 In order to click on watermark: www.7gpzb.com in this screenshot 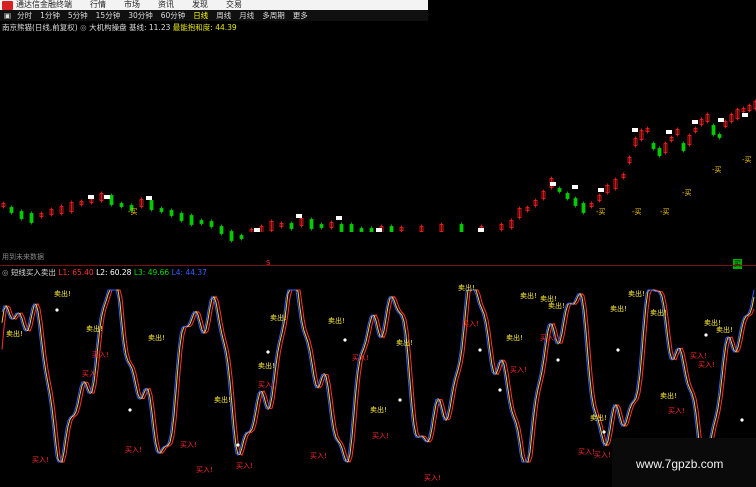, I will do `click(684, 462)`.